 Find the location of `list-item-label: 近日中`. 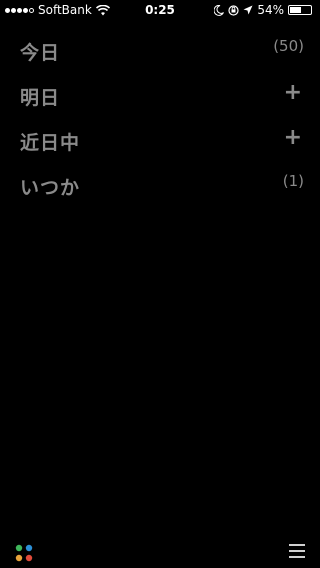

list-item-label: 近日中 is located at coordinates (50, 143).